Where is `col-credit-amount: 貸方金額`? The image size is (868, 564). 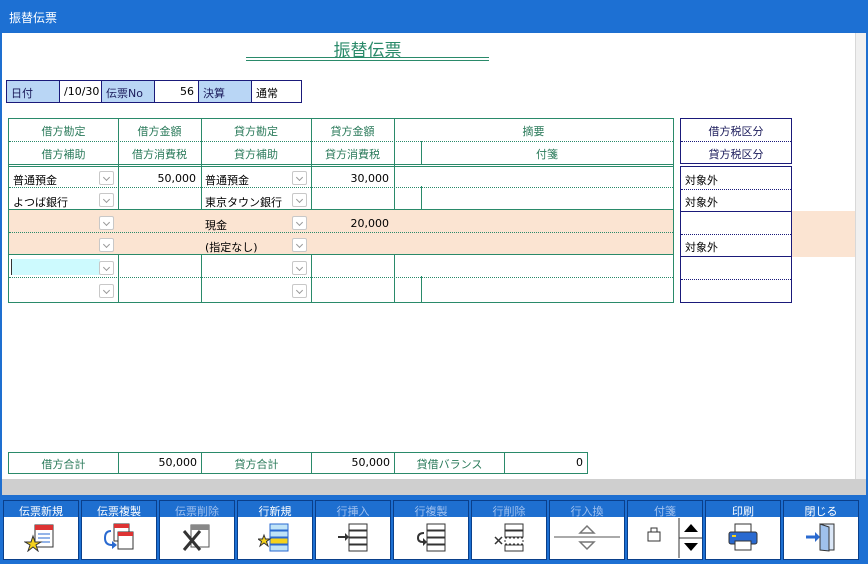 col-credit-amount: 貸方金額 is located at coordinates (352, 131).